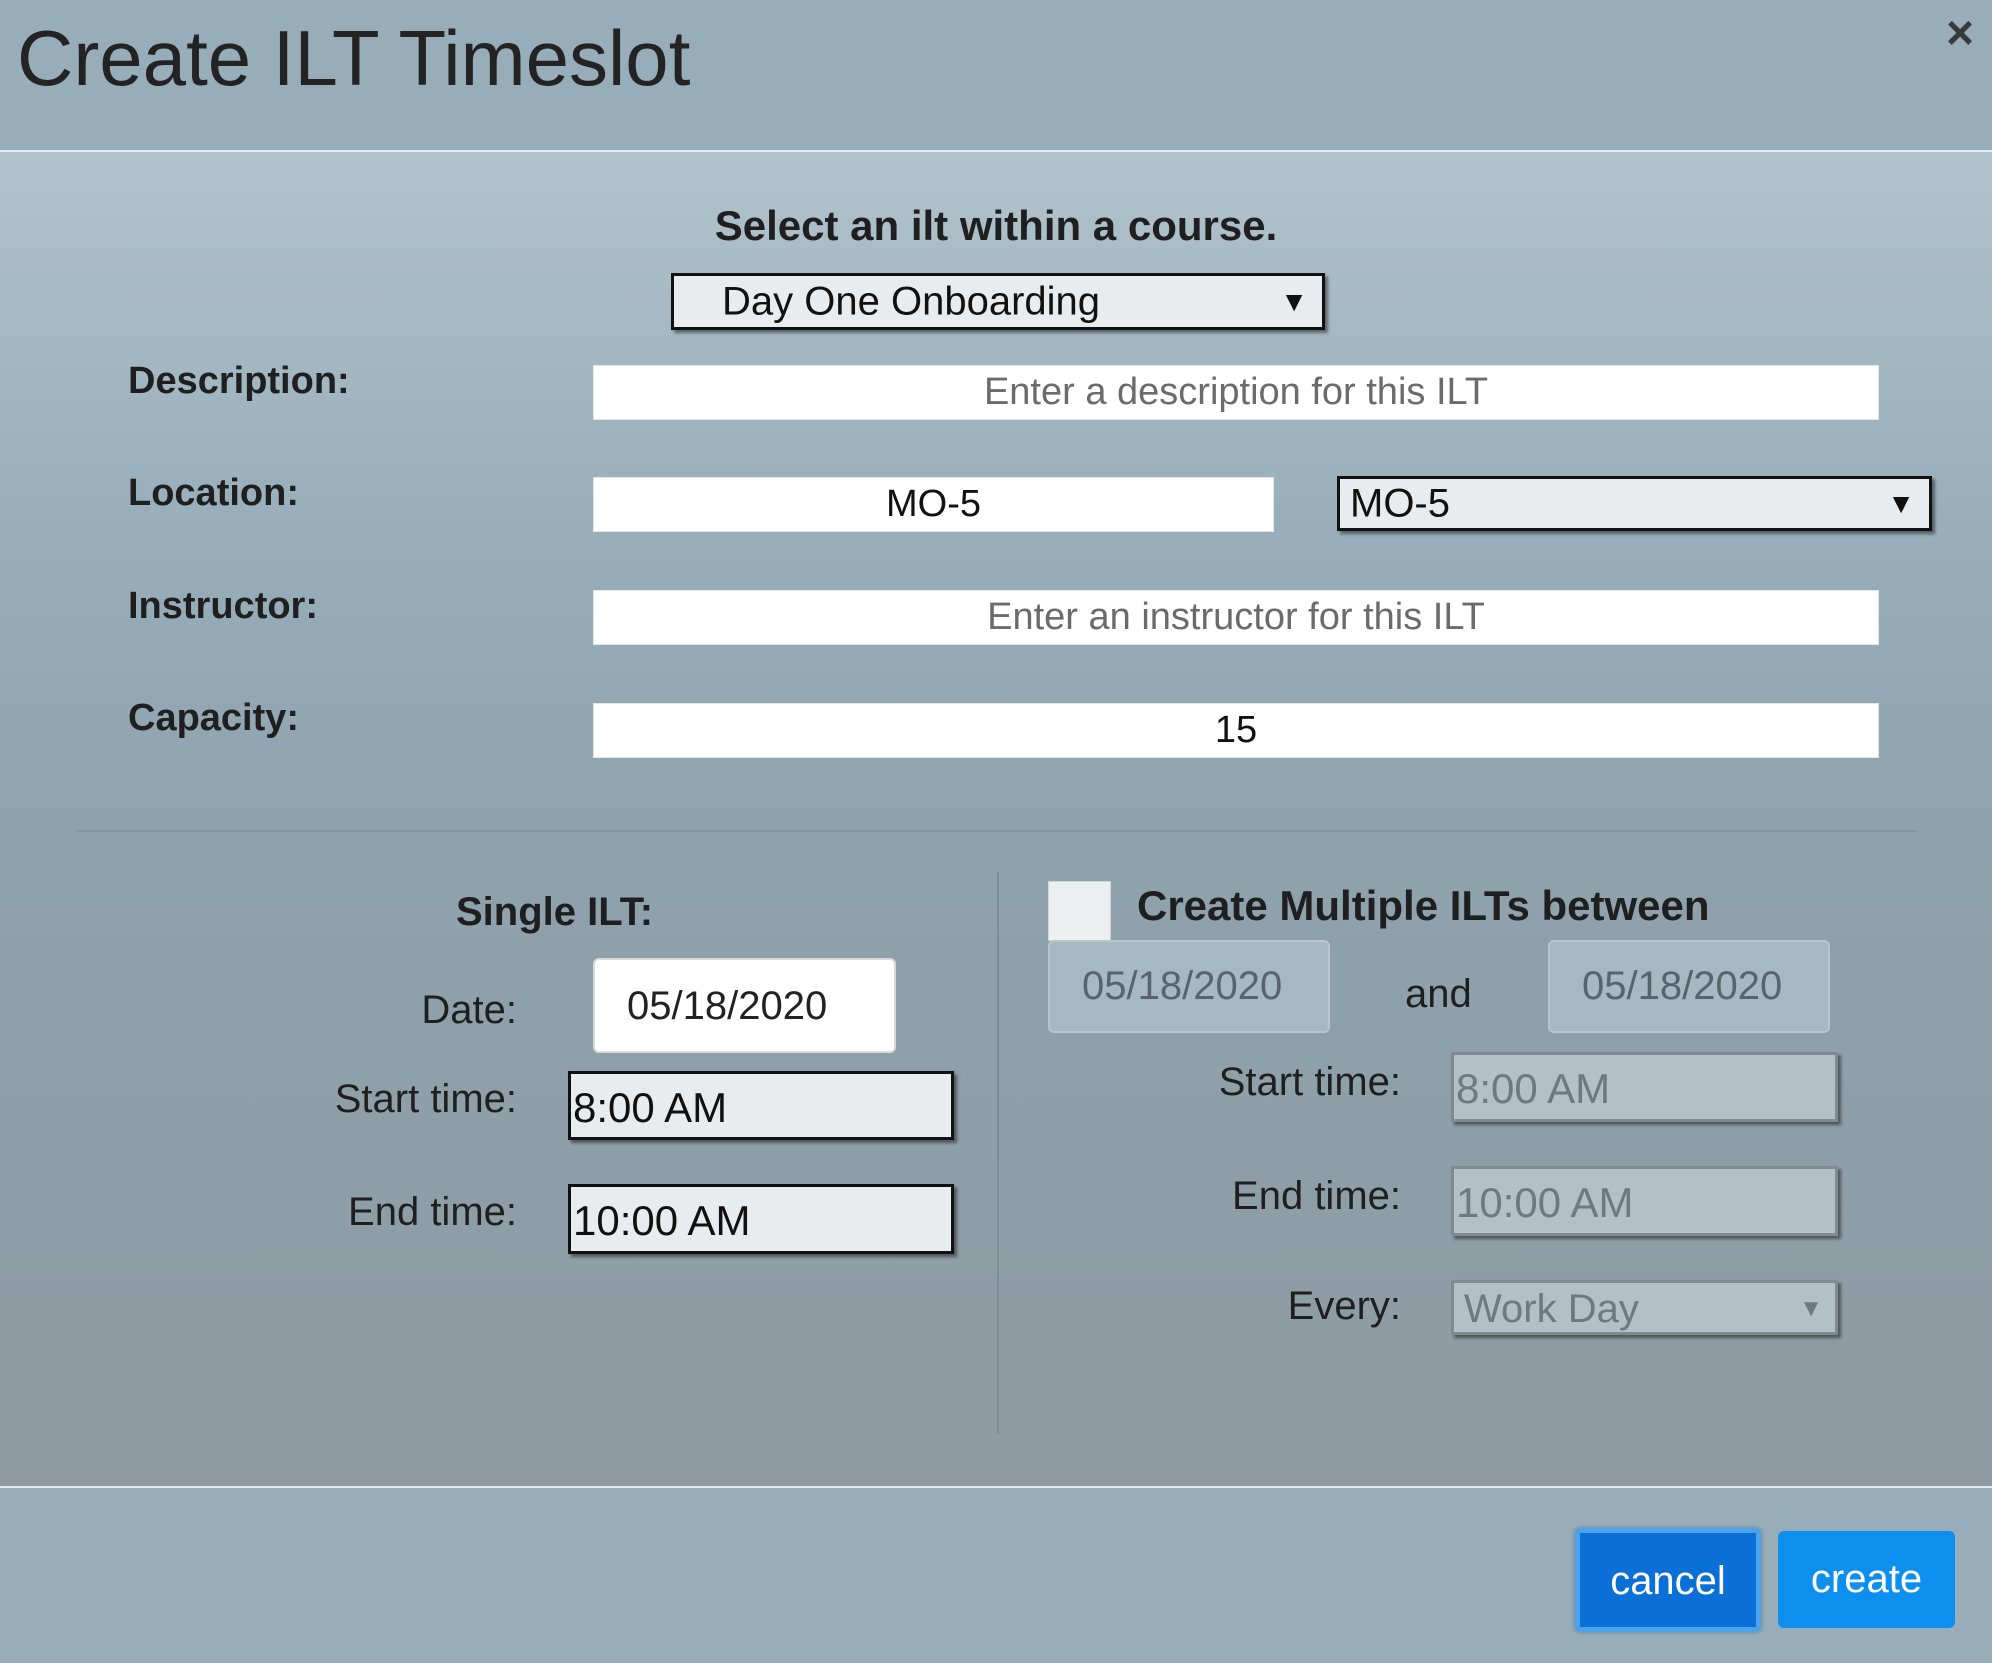 Image resolution: width=1992 pixels, height=1663 pixels. What do you see at coordinates (1236, 617) in the screenshot?
I see `instructor-input` at bounding box center [1236, 617].